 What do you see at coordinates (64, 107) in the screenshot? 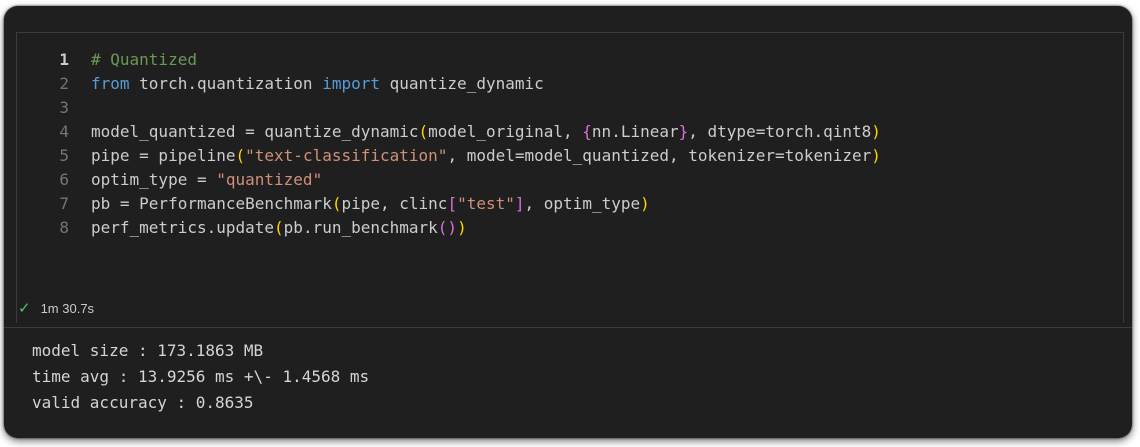
I see `line-number: 3` at bounding box center [64, 107].